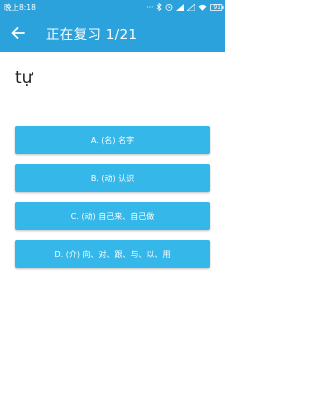 This screenshot has width=320, height=400. What do you see at coordinates (217, 7) in the screenshot?
I see `battery-level: 91` at bounding box center [217, 7].